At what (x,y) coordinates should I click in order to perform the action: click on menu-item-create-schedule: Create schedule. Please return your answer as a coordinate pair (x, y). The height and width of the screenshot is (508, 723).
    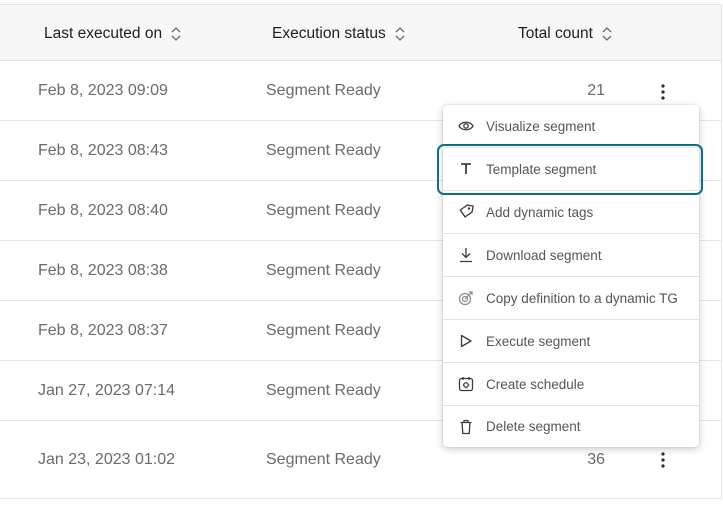
    Looking at the image, I should click on (571, 384).